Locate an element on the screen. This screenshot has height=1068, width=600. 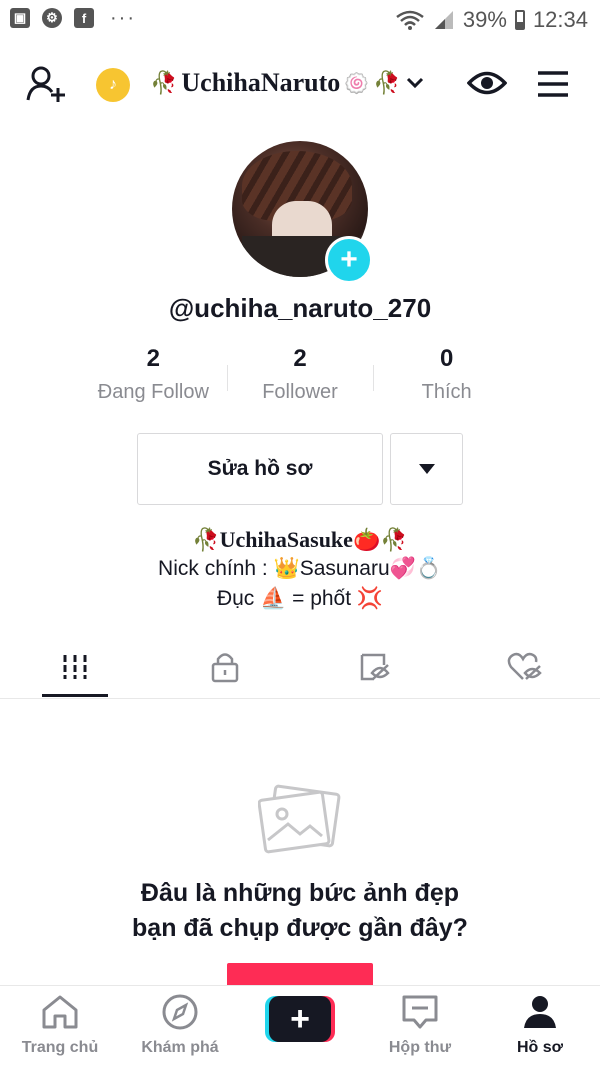
create-button: + is located at coordinates (300, 1019).